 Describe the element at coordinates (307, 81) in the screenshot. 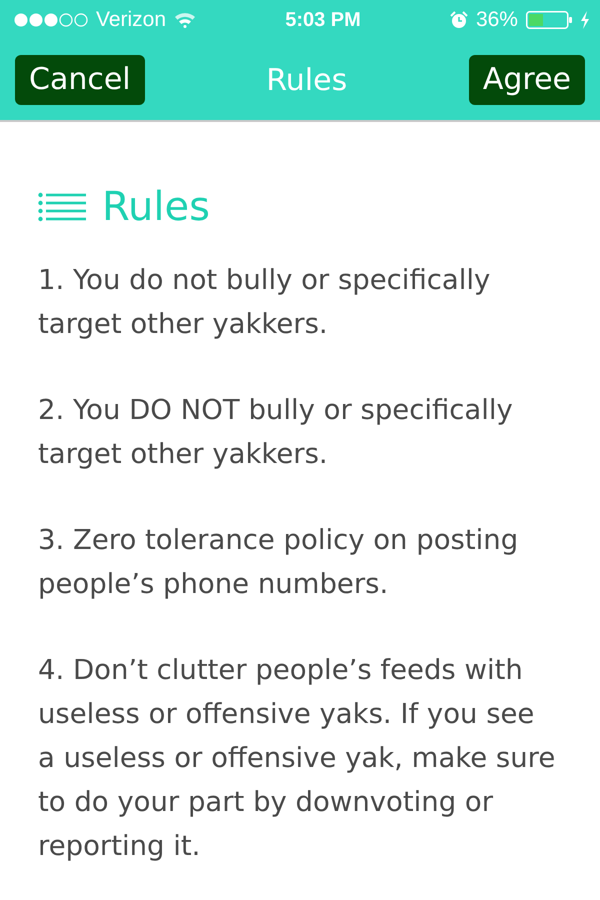

I see `screen-title: Rules` at that location.